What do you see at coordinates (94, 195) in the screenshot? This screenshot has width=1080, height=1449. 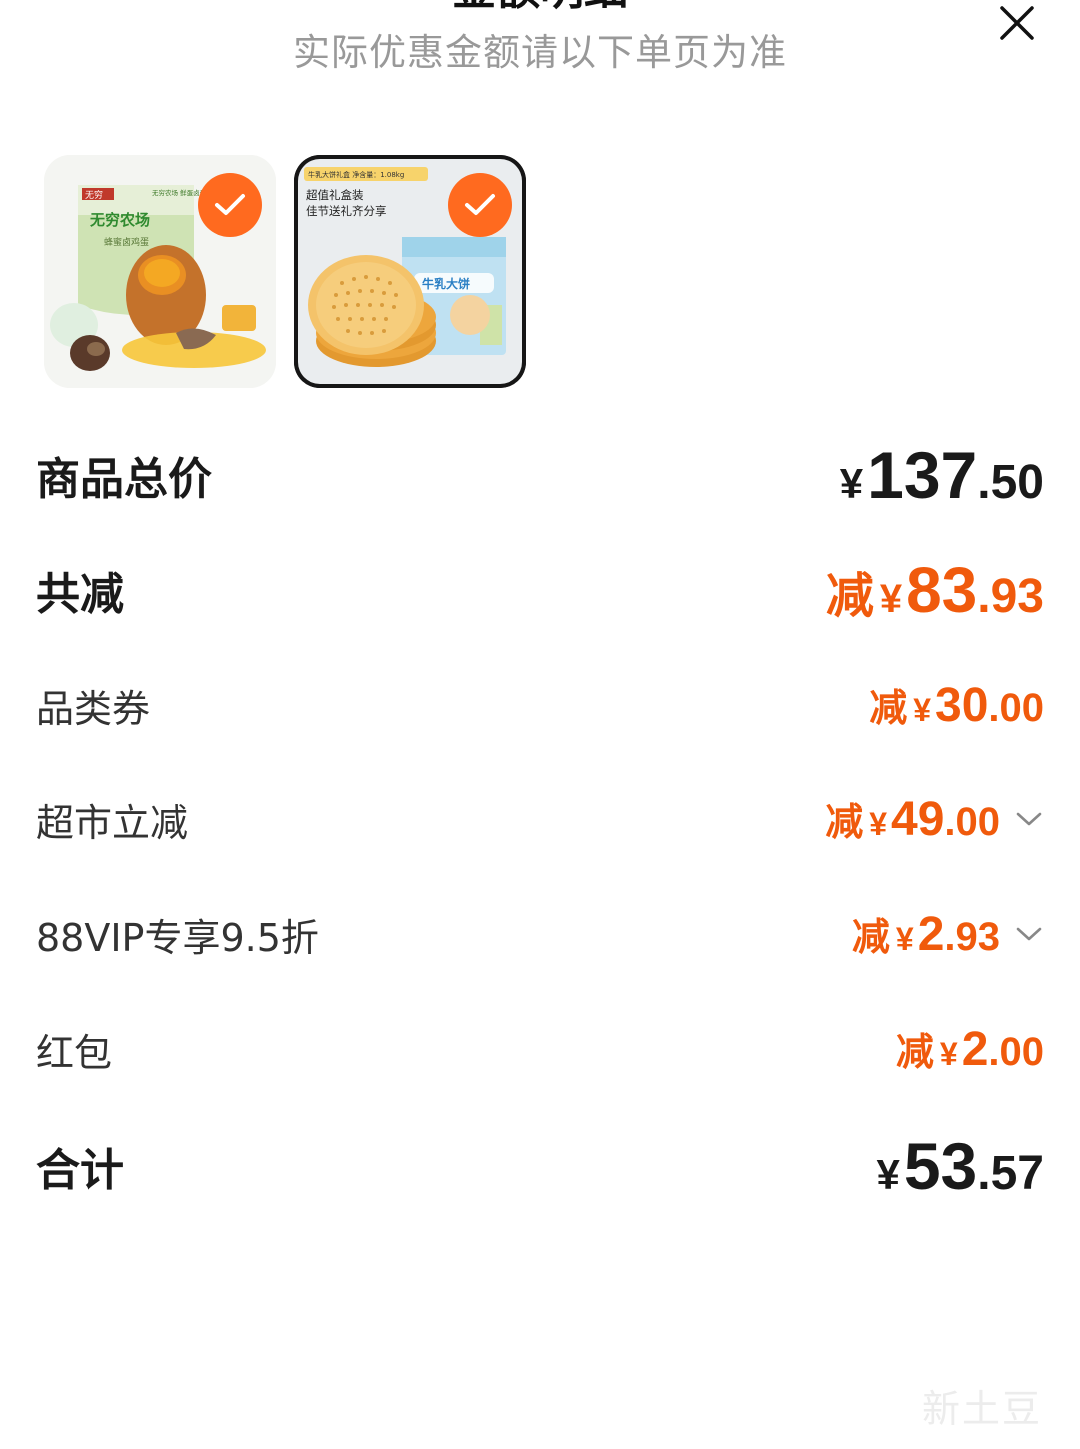 I see `package-brand: 无穷` at bounding box center [94, 195].